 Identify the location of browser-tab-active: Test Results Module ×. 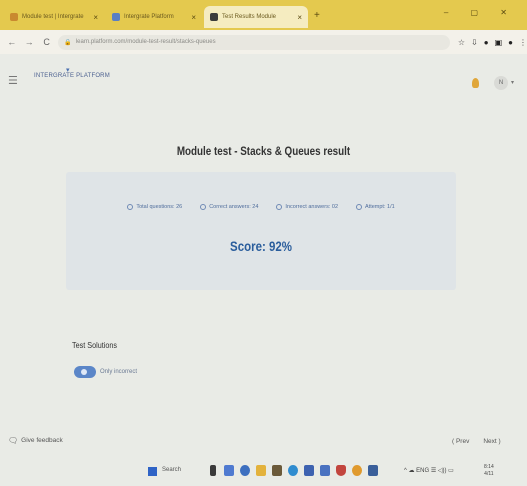
(256, 17).